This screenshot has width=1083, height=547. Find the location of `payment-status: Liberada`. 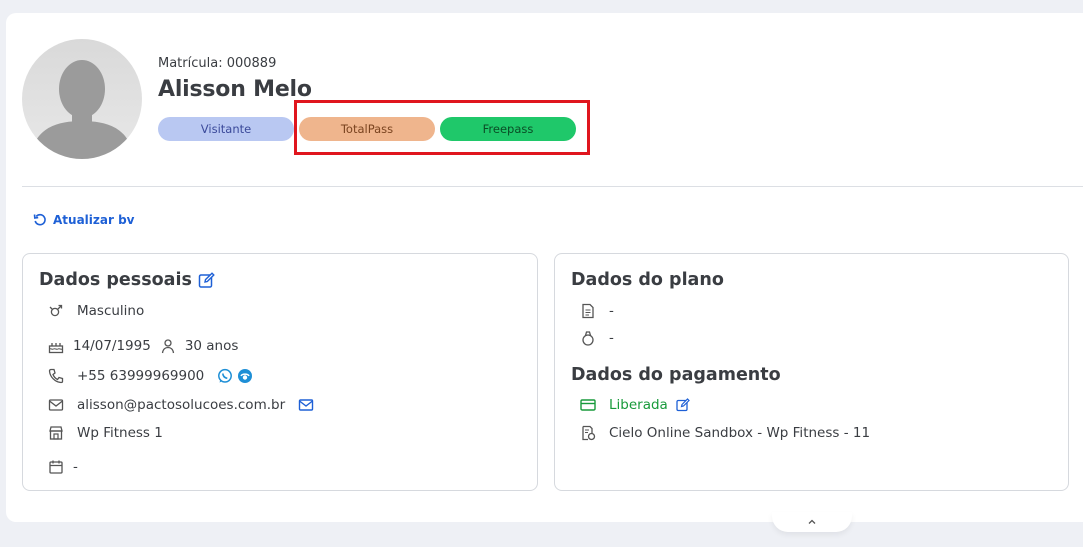

payment-status: Liberada is located at coordinates (638, 405).